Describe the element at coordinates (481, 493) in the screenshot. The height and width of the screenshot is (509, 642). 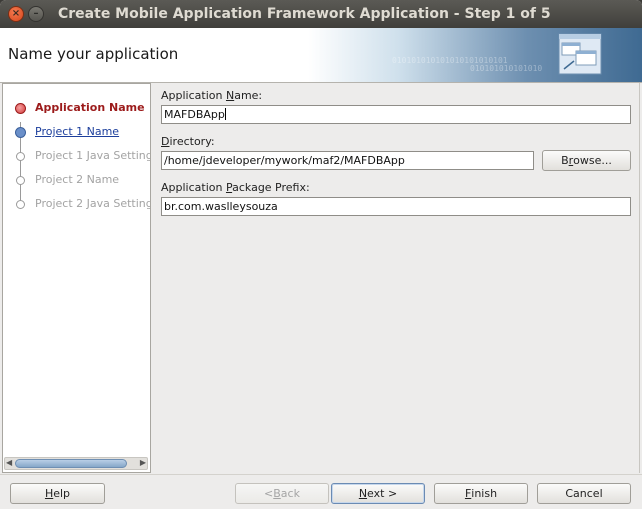
I see `finish-button: Finish` at that location.